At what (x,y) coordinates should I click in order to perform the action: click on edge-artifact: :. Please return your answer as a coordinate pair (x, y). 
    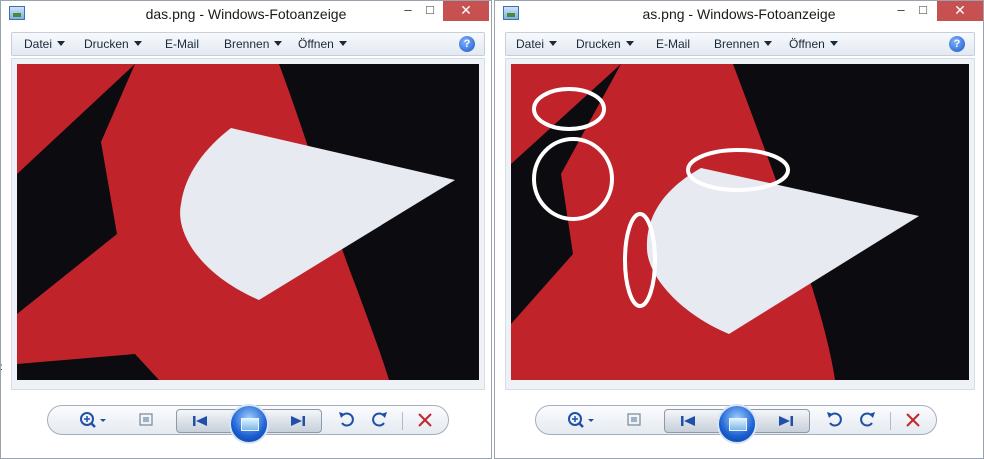
    Looking at the image, I should click on (1, 367).